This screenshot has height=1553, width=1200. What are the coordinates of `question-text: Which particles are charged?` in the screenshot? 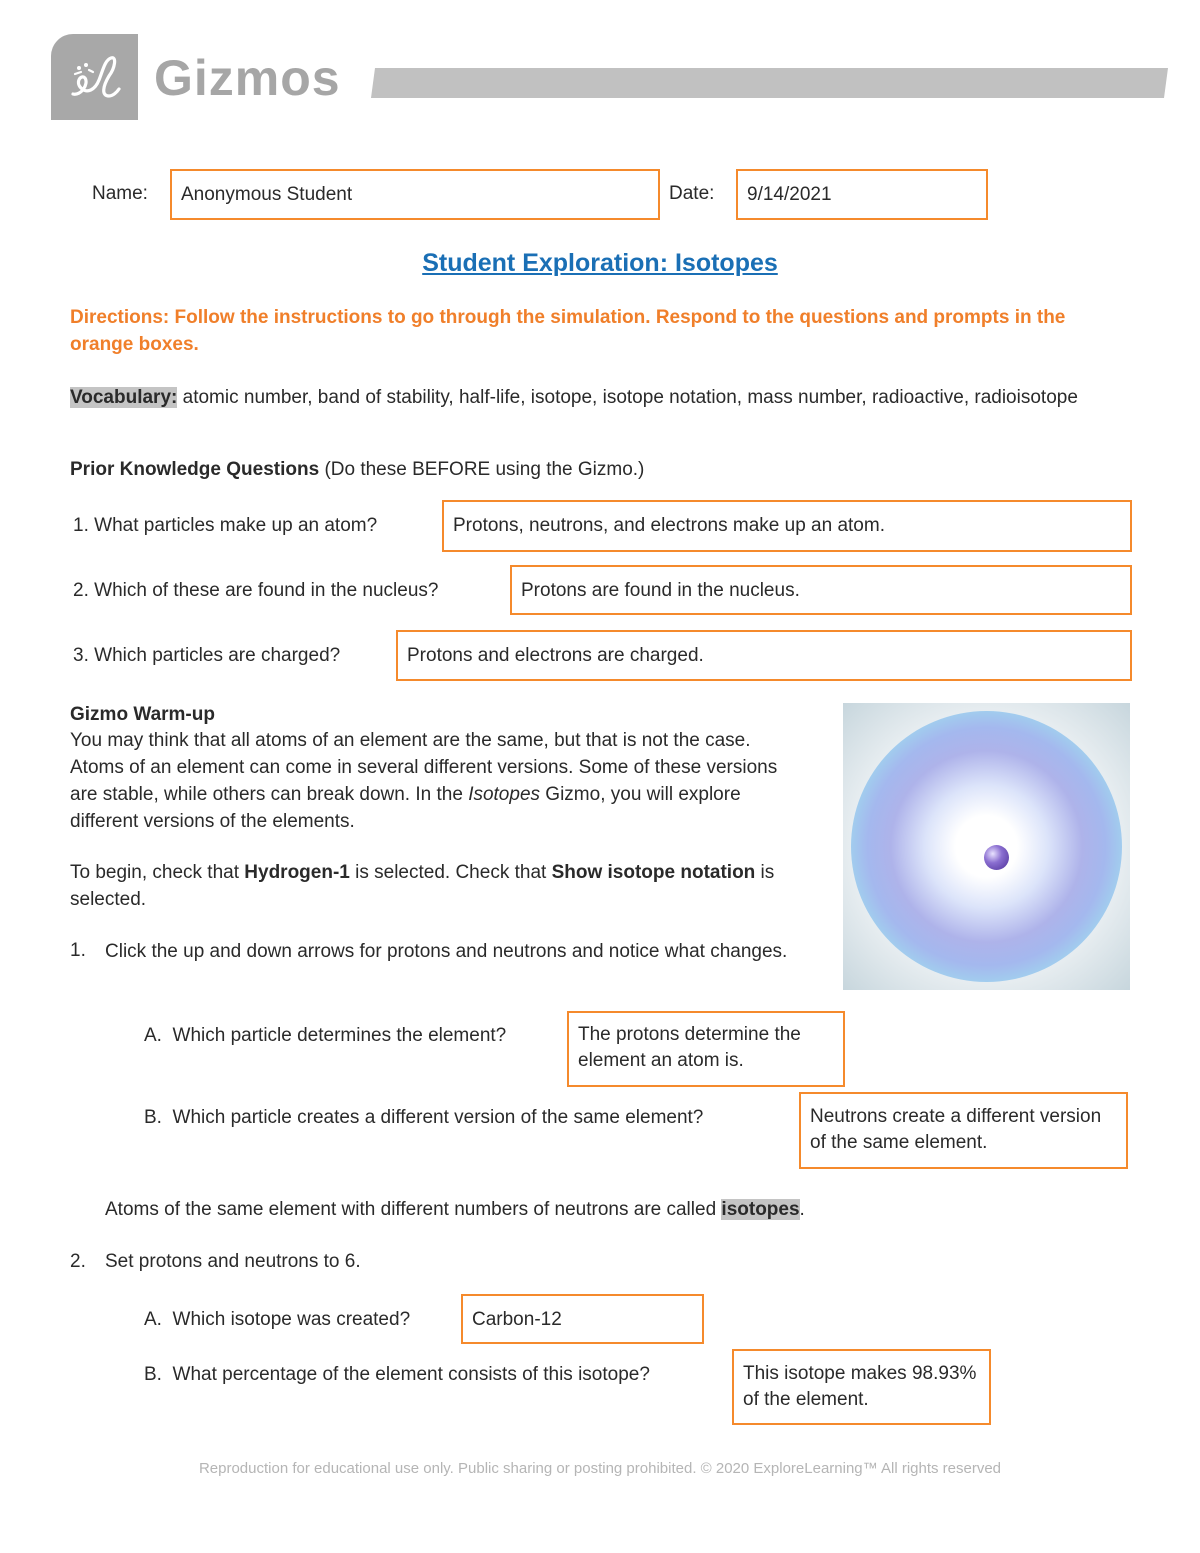 It's located at (217, 655).